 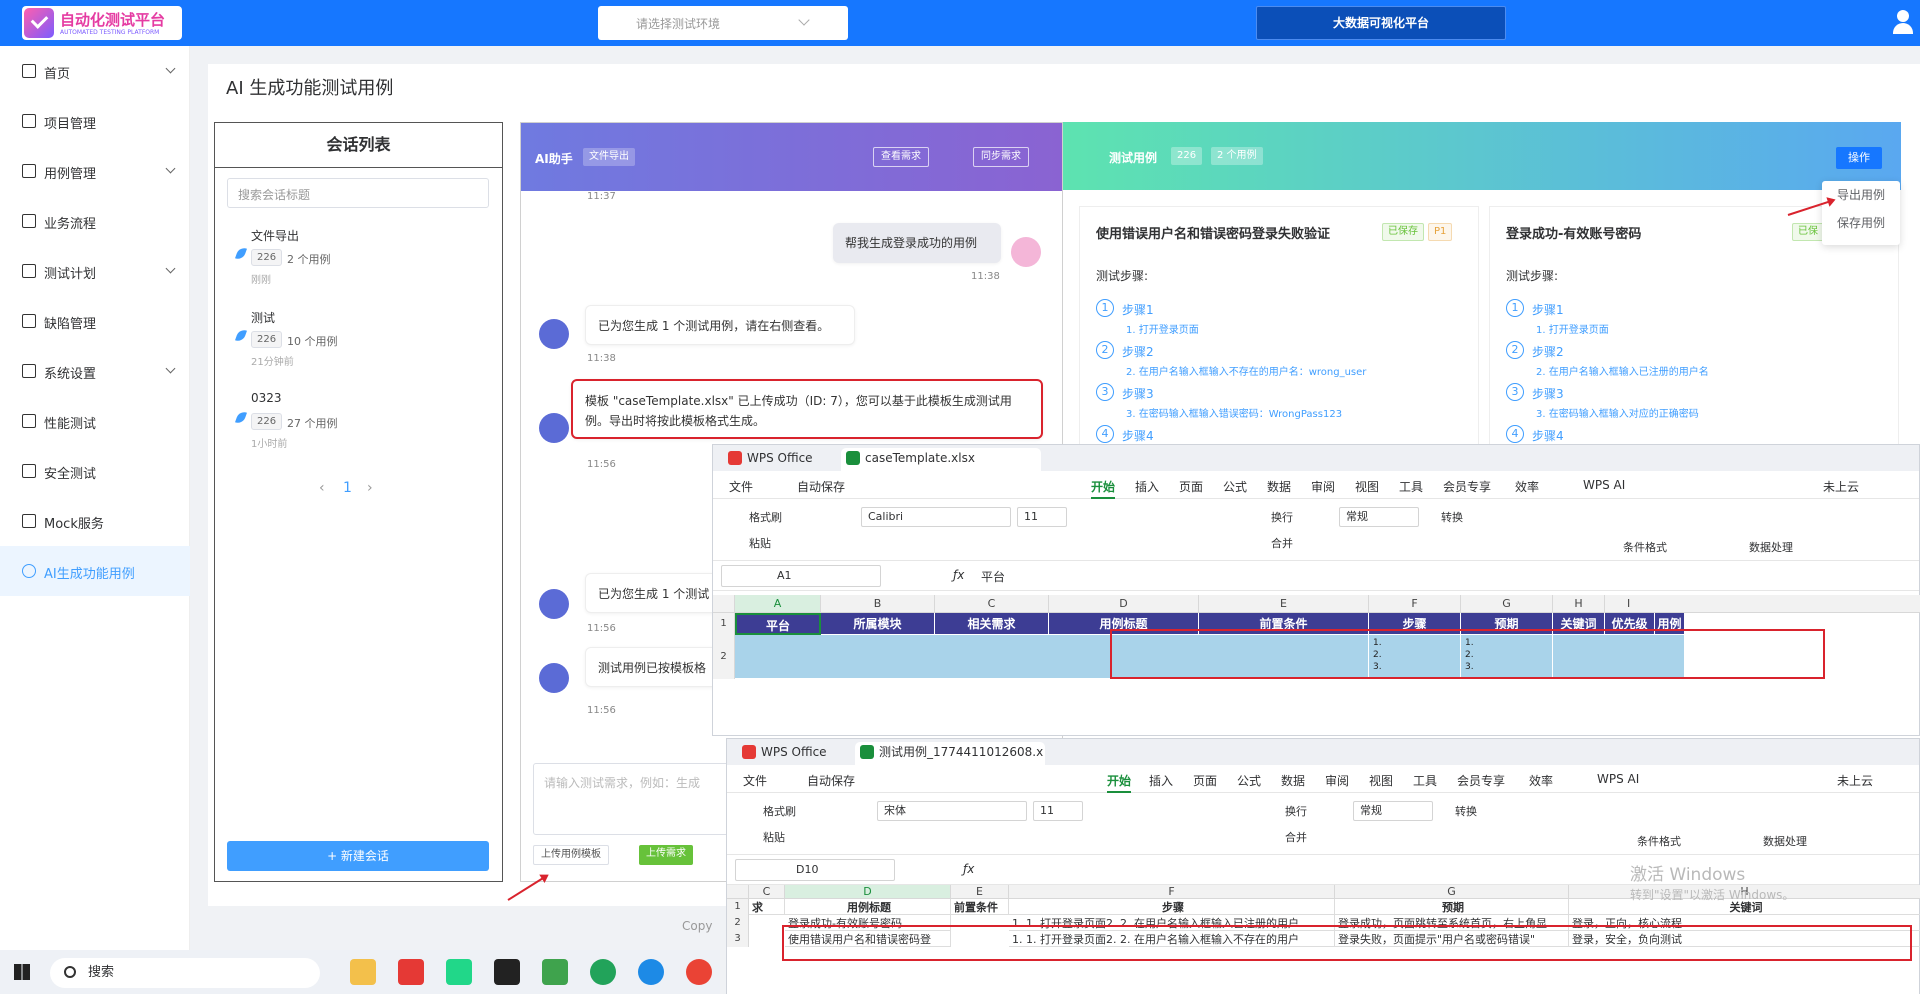 I want to click on notepad-icon, so click(x=555, y=972).